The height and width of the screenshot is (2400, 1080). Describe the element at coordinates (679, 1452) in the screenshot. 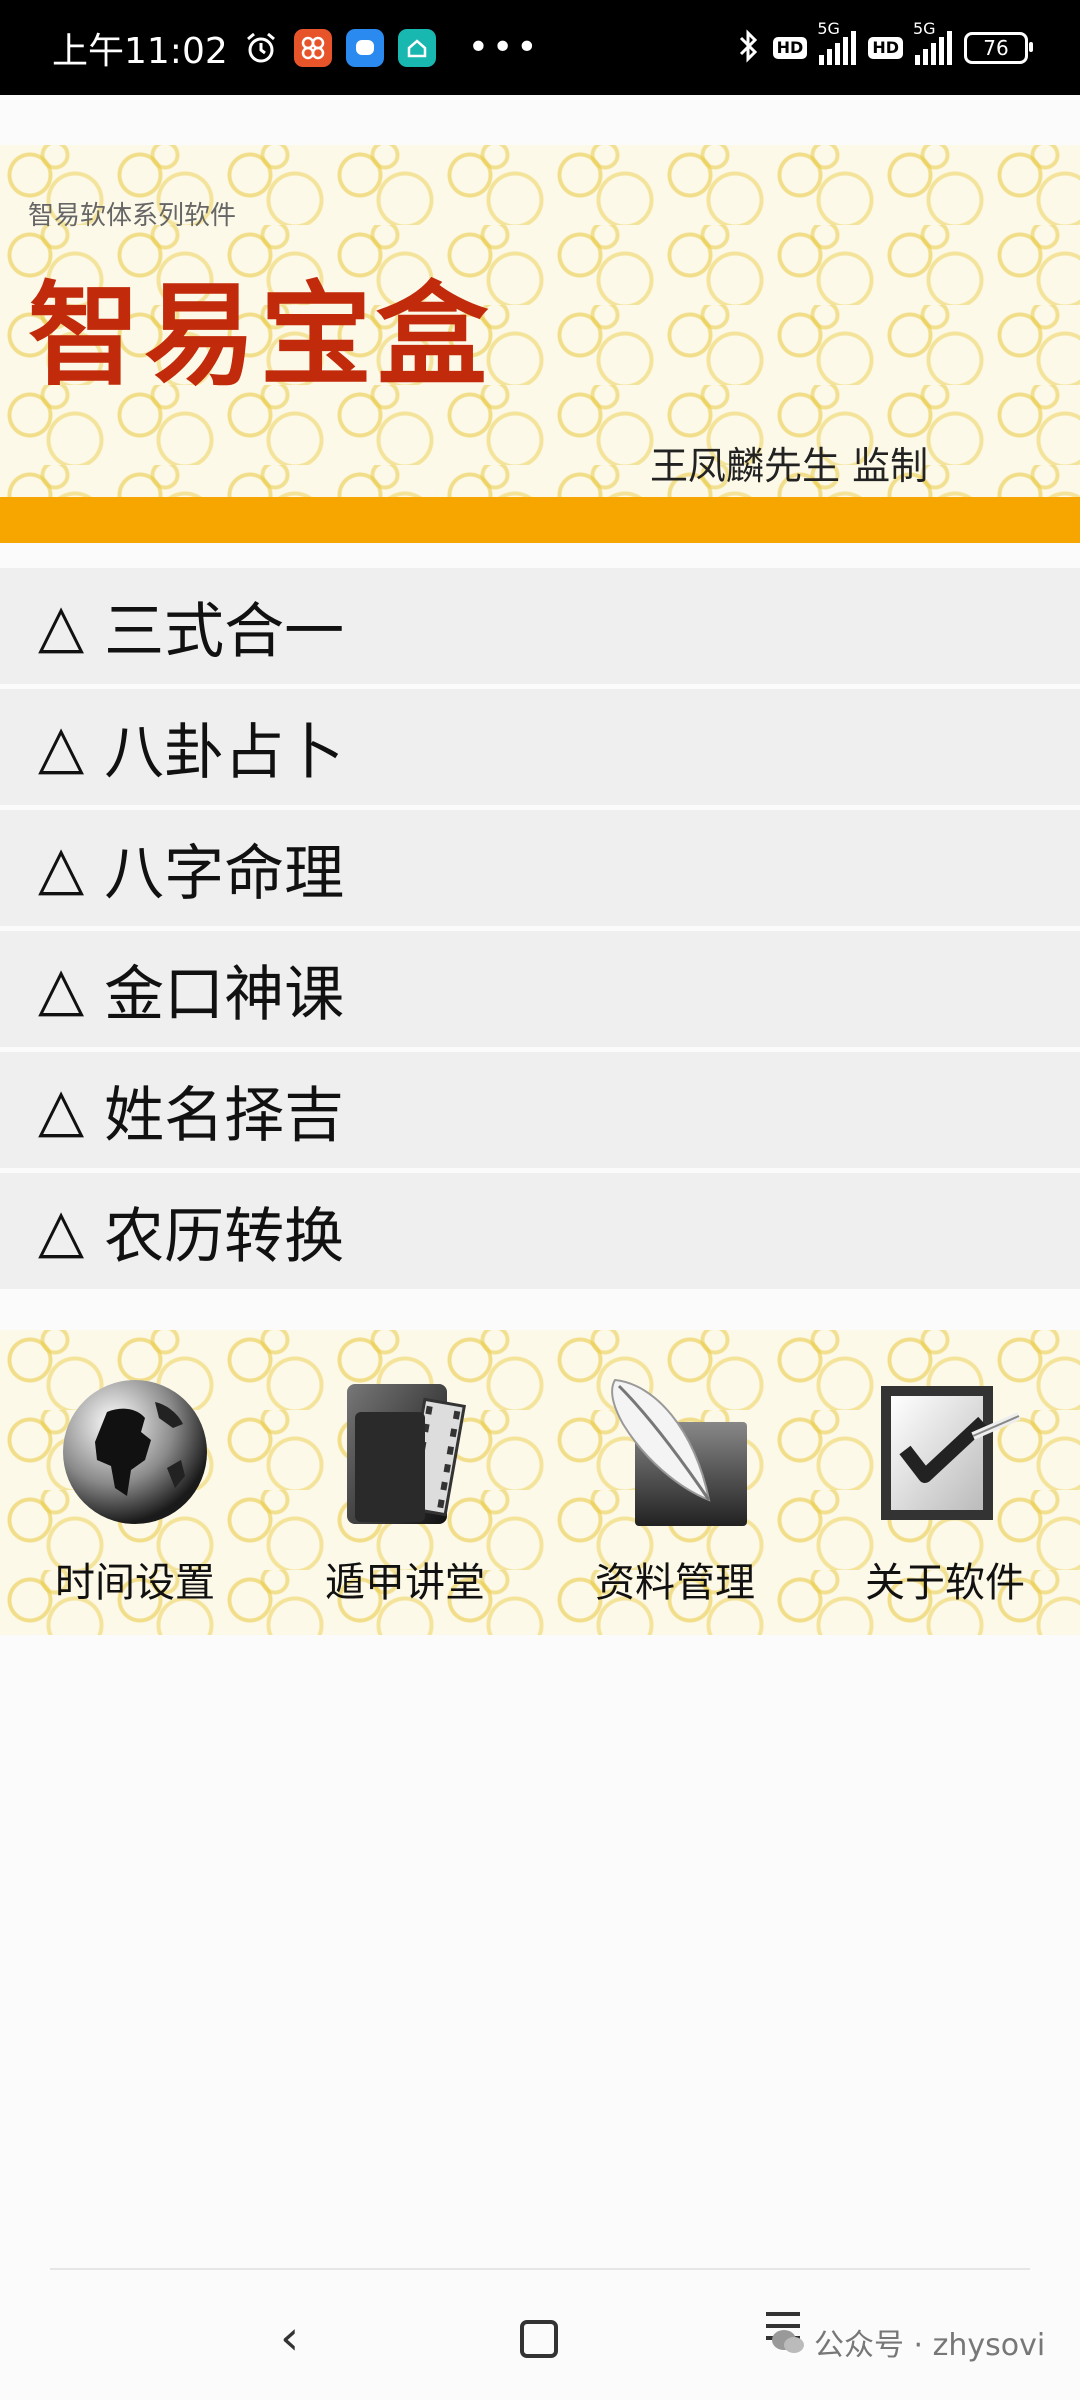

I see `feather-icon` at that location.